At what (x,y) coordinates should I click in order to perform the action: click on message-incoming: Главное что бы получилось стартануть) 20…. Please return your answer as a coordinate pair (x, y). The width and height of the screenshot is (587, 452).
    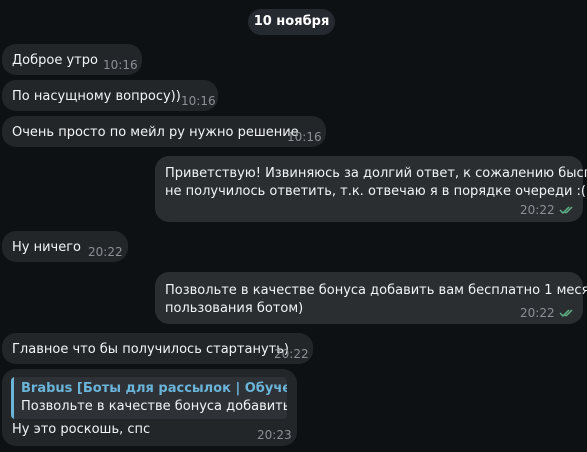
    Looking at the image, I should click on (157, 348).